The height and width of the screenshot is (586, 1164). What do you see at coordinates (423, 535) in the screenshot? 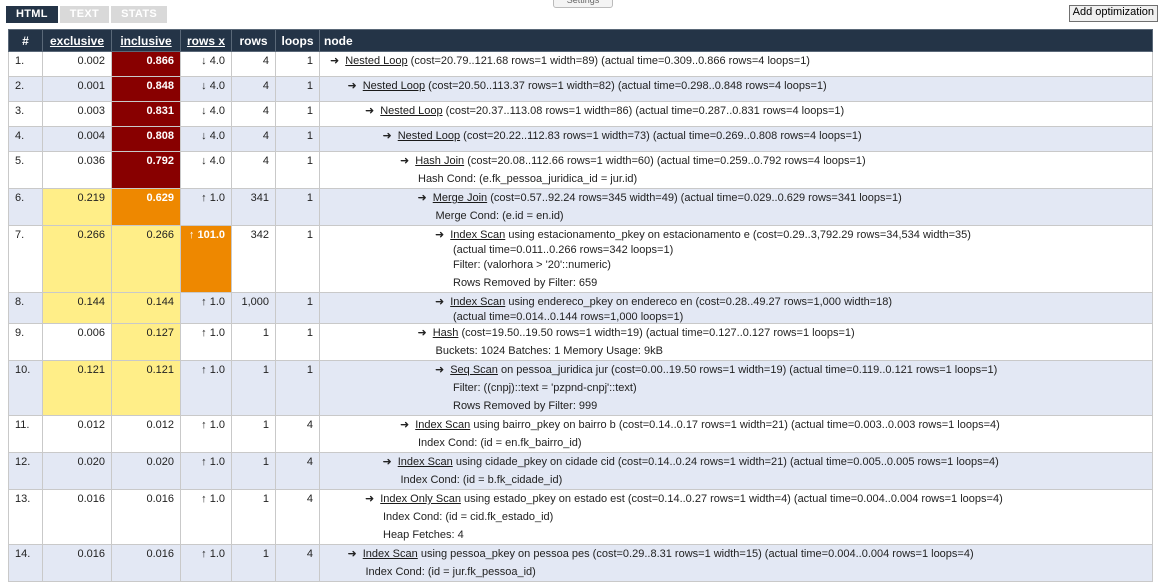
I see `node-extra-info: Heap Fetches: 4` at bounding box center [423, 535].